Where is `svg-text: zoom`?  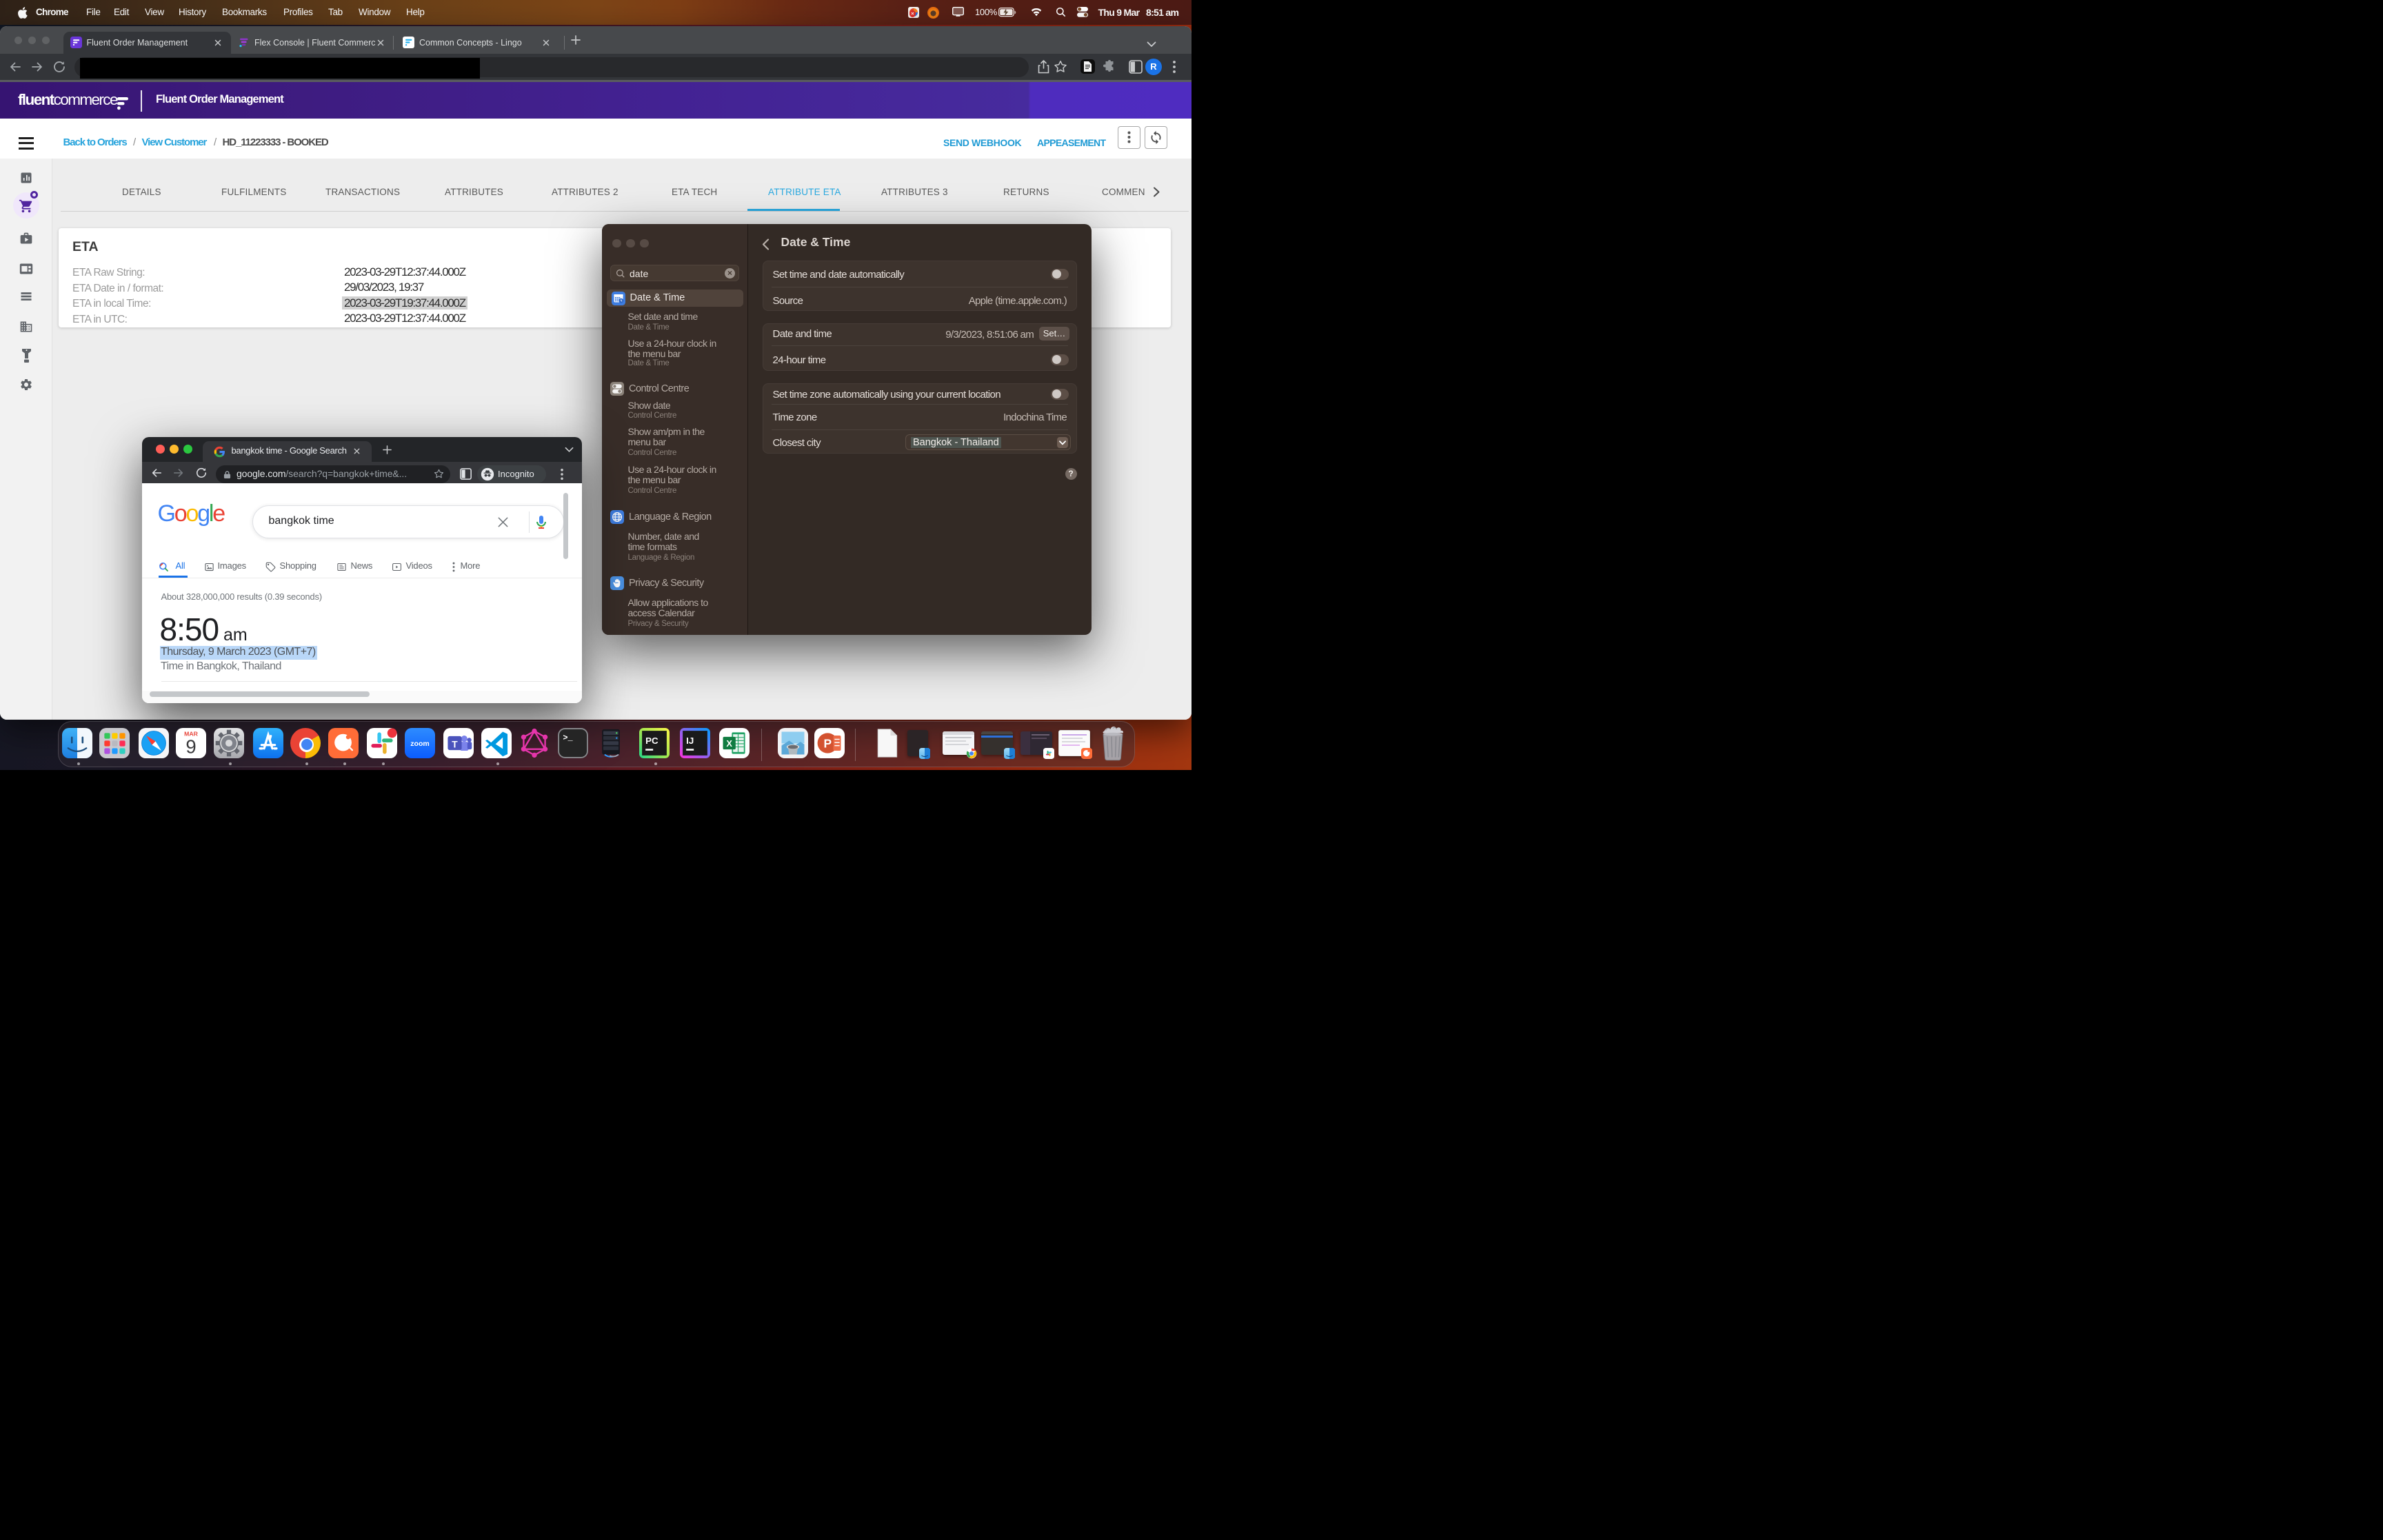
svg-text: zoom is located at coordinates (420, 744).